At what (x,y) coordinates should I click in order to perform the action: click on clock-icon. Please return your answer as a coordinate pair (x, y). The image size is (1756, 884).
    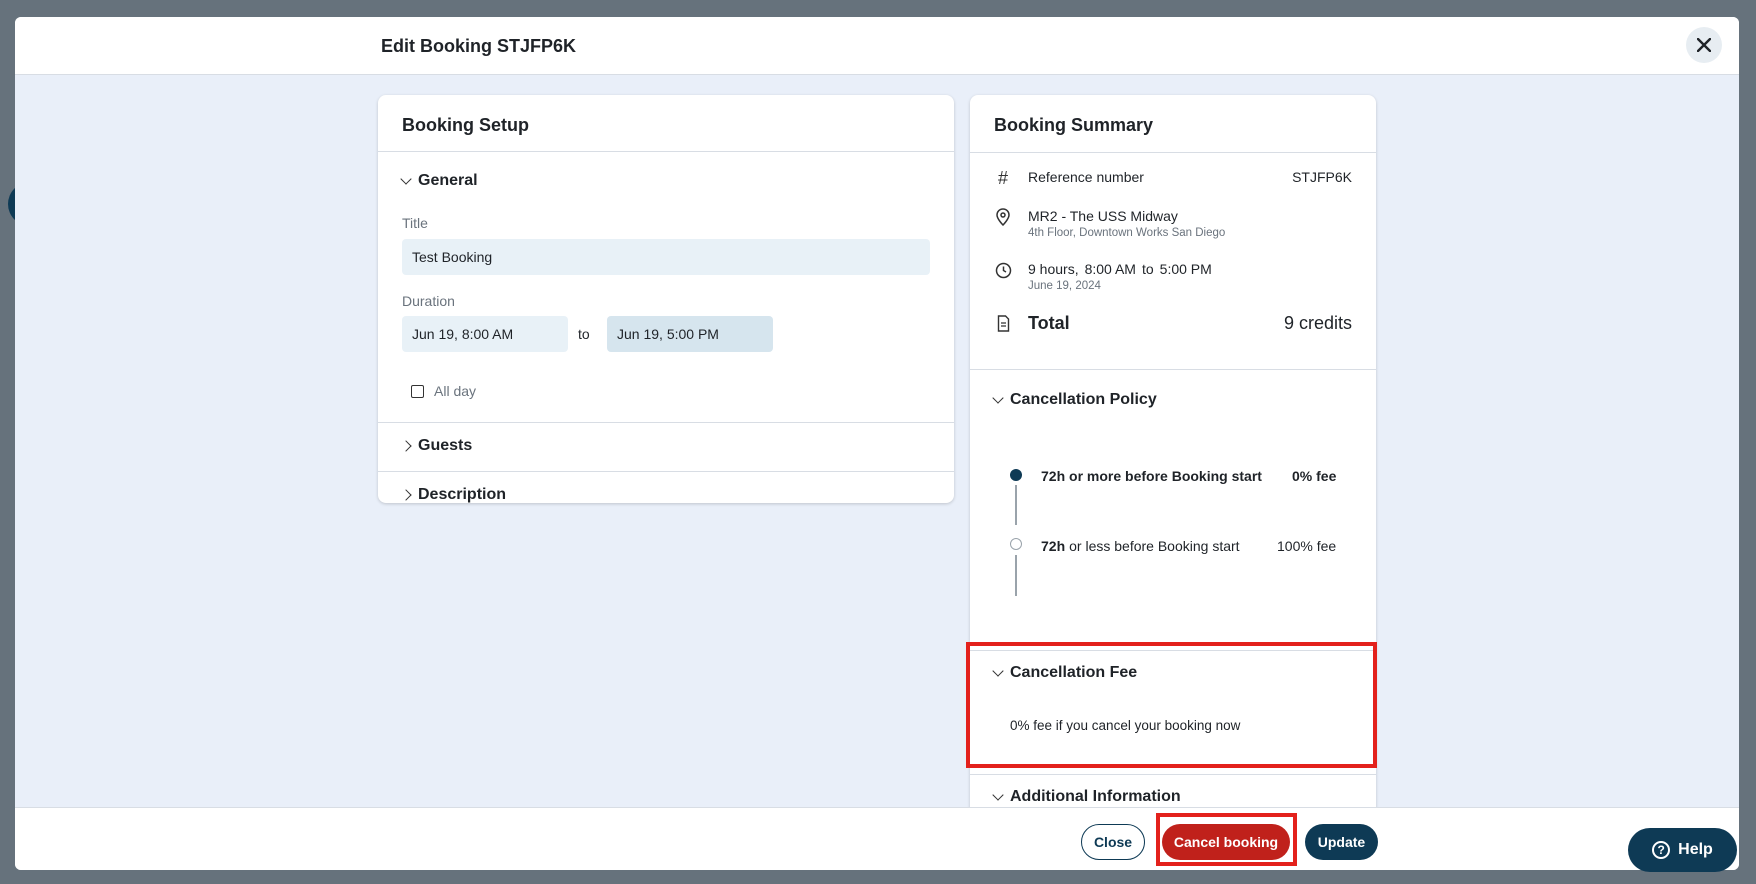
    Looking at the image, I should click on (1003, 270).